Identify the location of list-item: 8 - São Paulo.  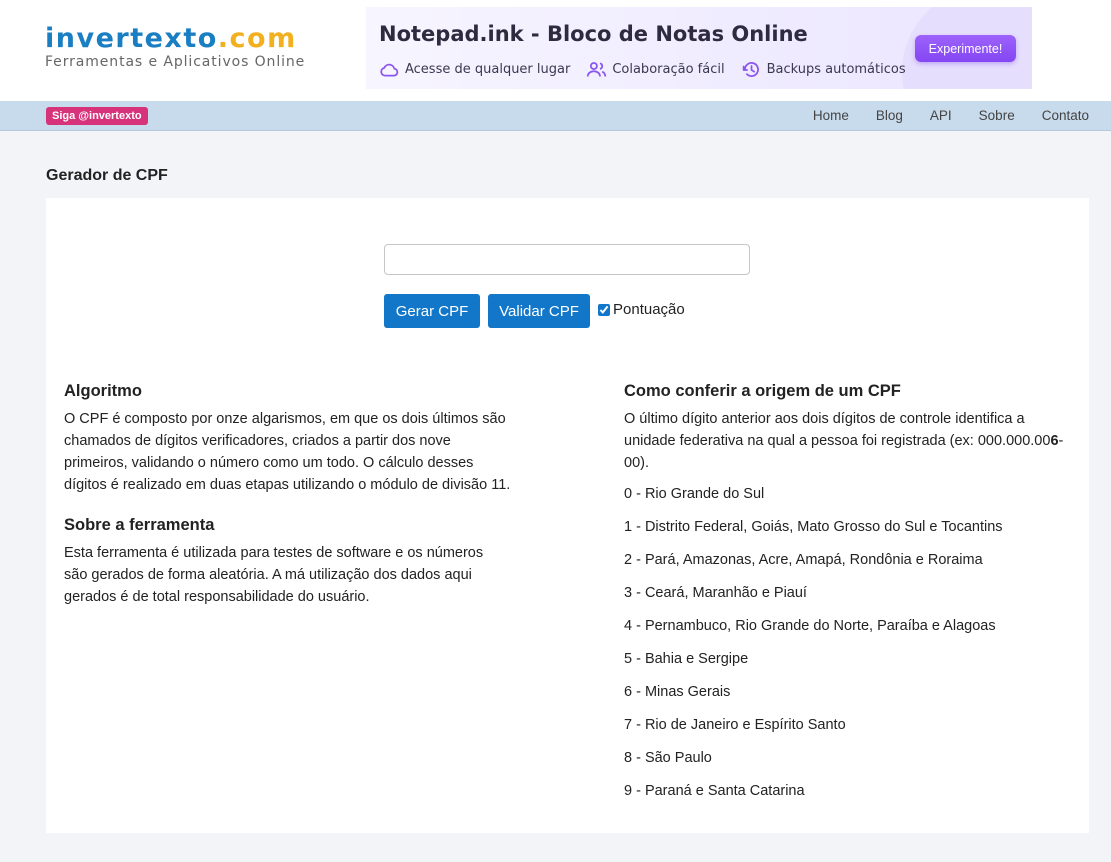
(668, 758).